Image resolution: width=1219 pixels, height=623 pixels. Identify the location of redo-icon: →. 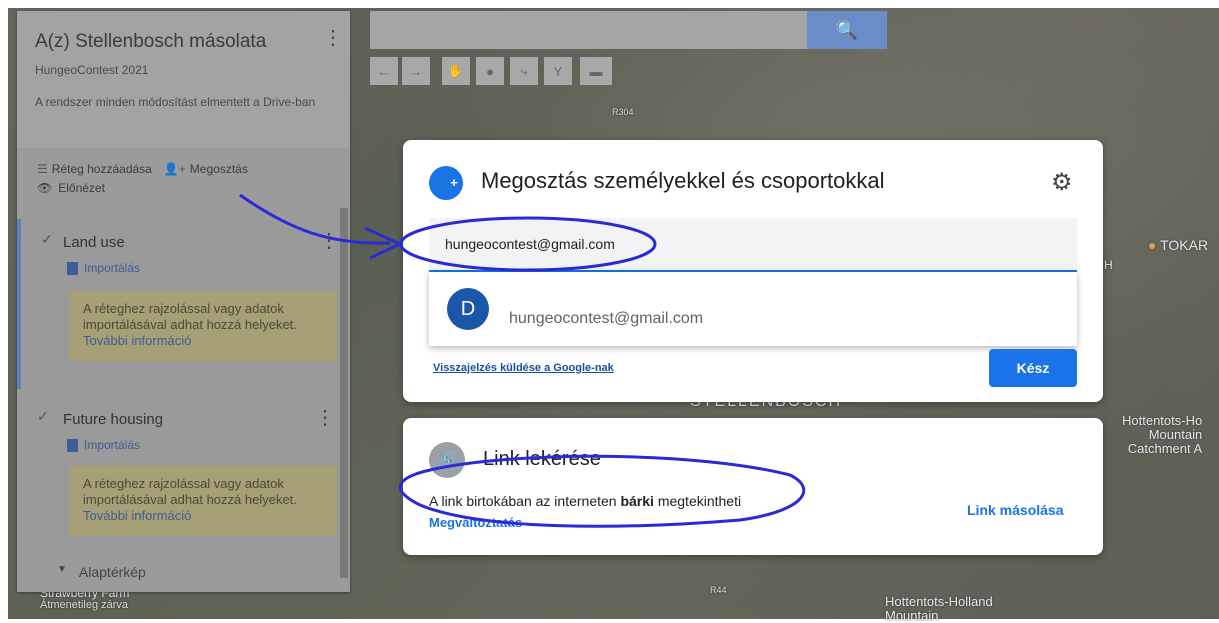
(416, 71).